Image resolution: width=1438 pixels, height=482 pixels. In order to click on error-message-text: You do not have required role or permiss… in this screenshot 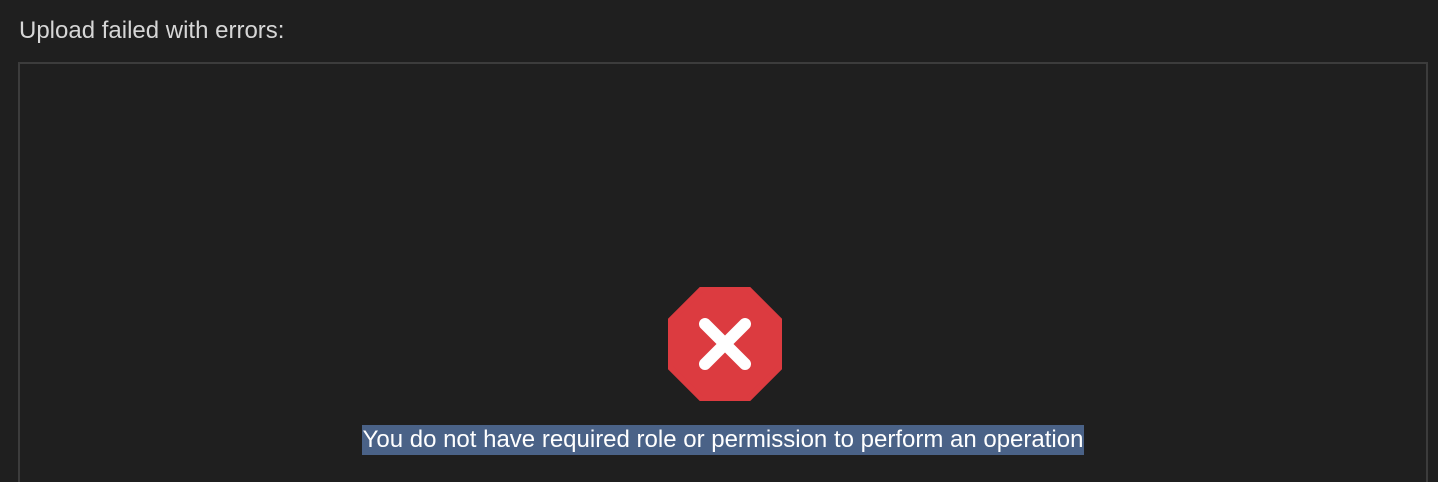, I will do `click(723, 440)`.